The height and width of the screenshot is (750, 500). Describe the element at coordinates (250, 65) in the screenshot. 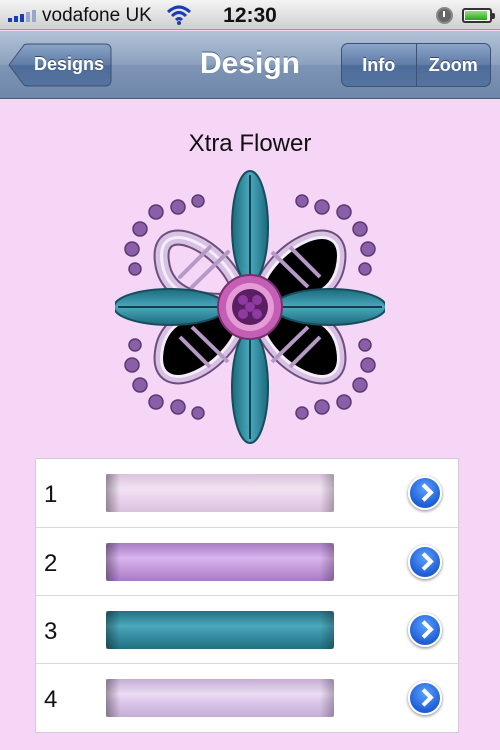

I see `navigation-bar: Designs Design Info Zoom` at that location.